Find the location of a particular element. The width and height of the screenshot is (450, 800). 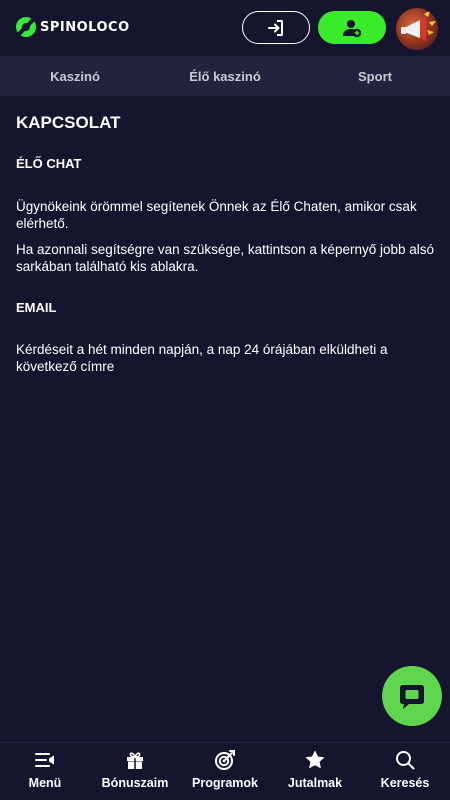

login-arrow-icon is located at coordinates (275, 27).